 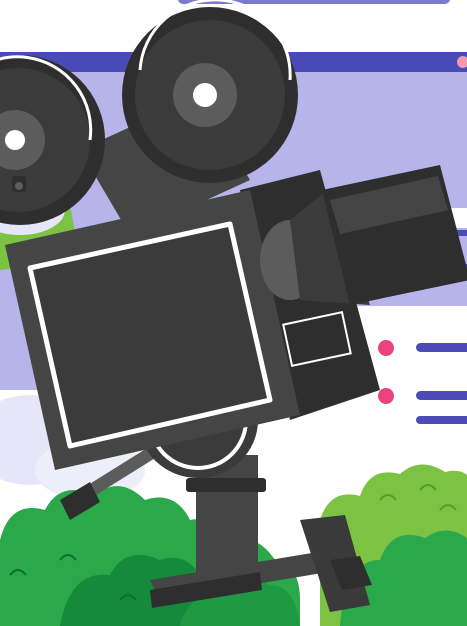 I want to click on stand-collar, so click(x=226, y=485).